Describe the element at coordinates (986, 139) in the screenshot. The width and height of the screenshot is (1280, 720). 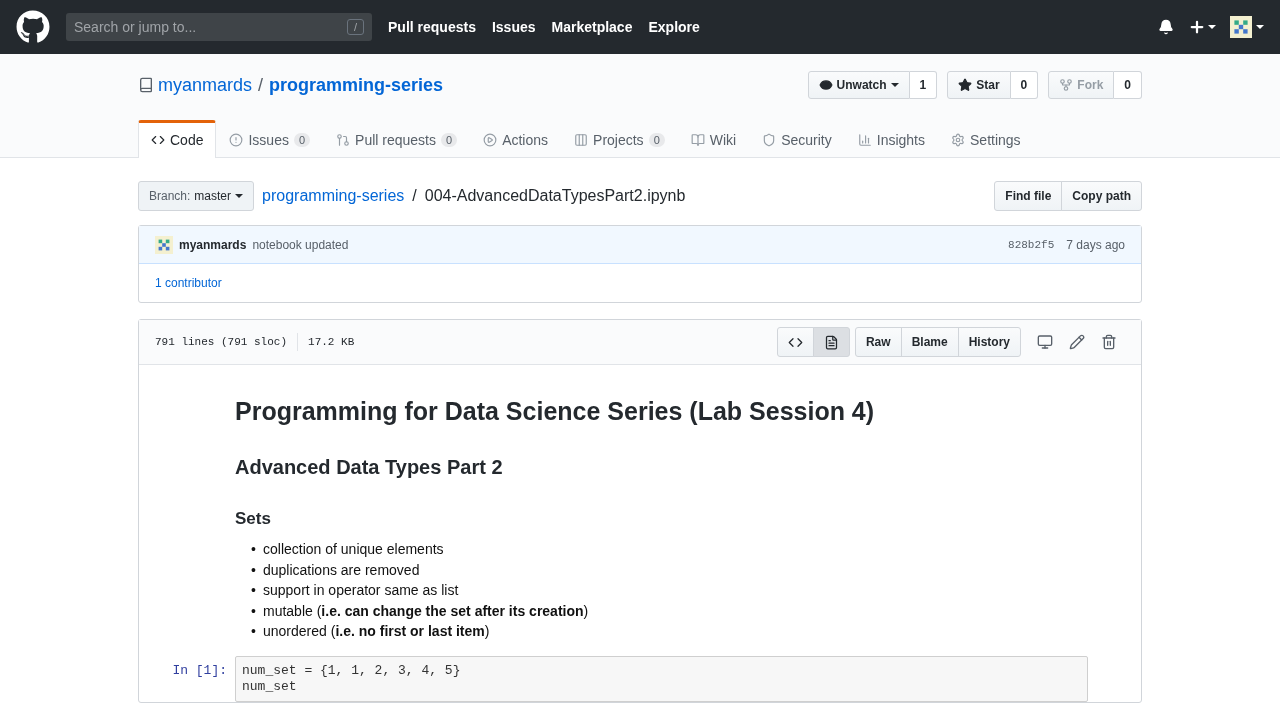
I see `repo-tab: Settings` at that location.